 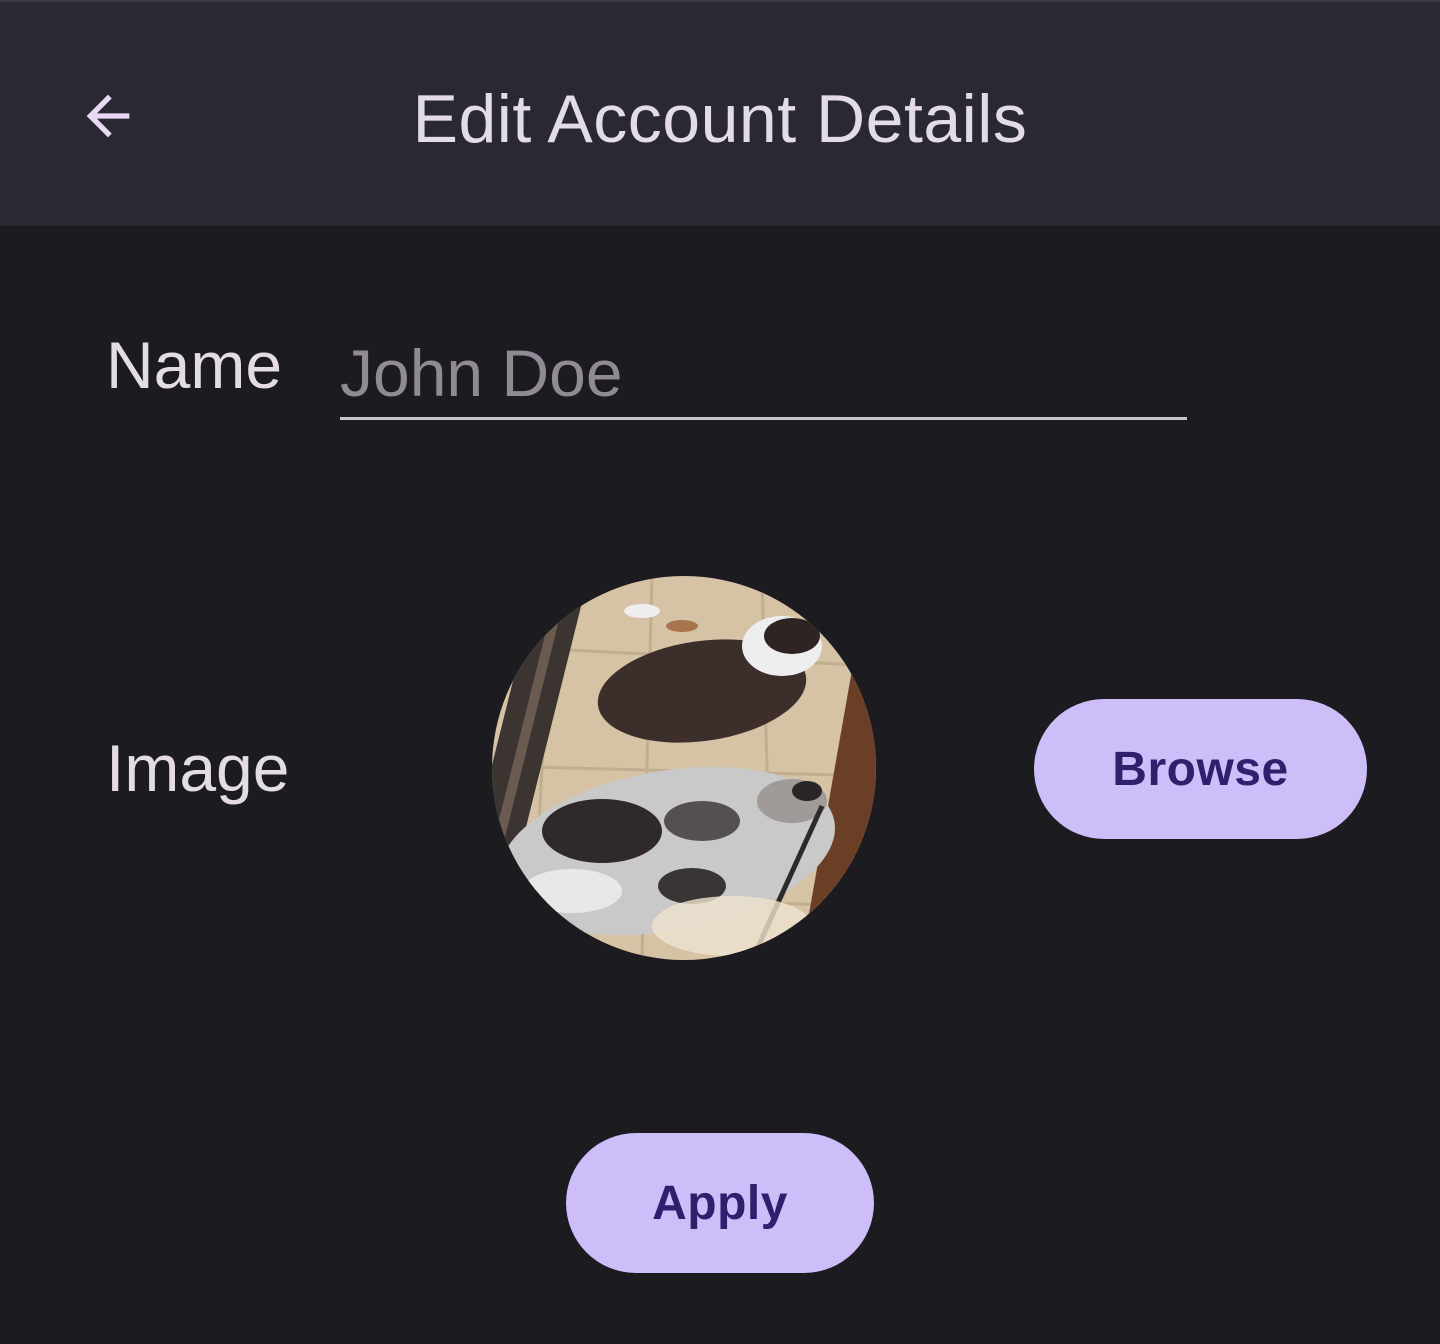 What do you see at coordinates (198, 768) in the screenshot?
I see `image-label: Image` at bounding box center [198, 768].